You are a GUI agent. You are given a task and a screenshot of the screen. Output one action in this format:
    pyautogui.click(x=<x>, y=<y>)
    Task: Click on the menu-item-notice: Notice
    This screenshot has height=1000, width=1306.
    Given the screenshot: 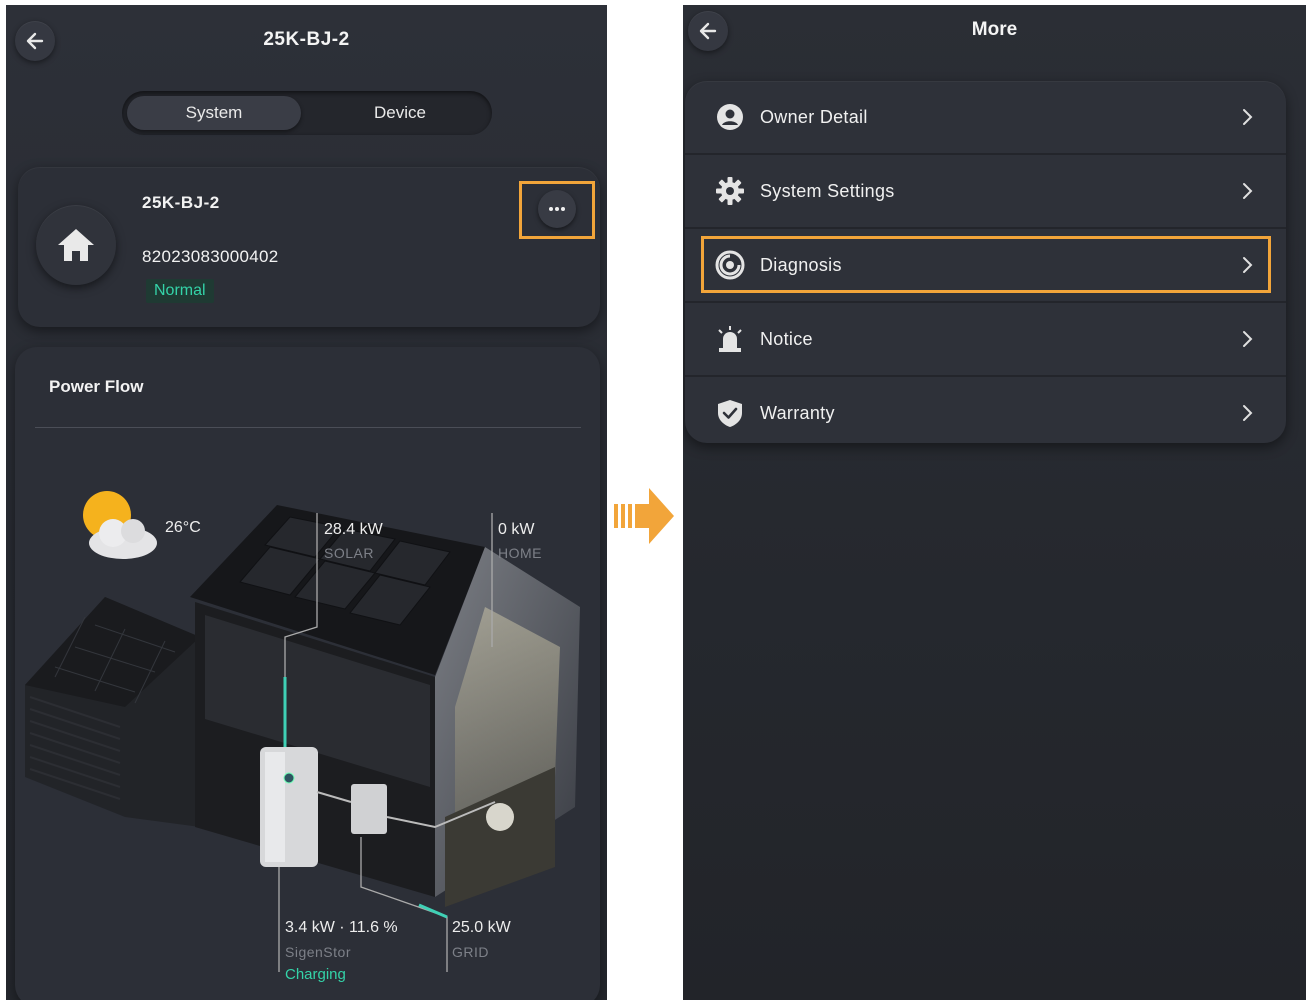 What is the action you would take?
    pyautogui.click(x=985, y=339)
    